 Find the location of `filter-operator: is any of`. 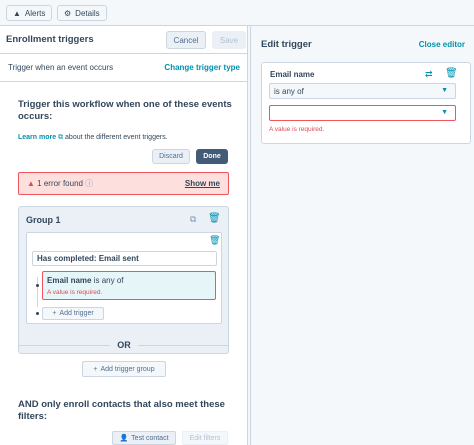

filter-operator: is any of is located at coordinates (108, 280).